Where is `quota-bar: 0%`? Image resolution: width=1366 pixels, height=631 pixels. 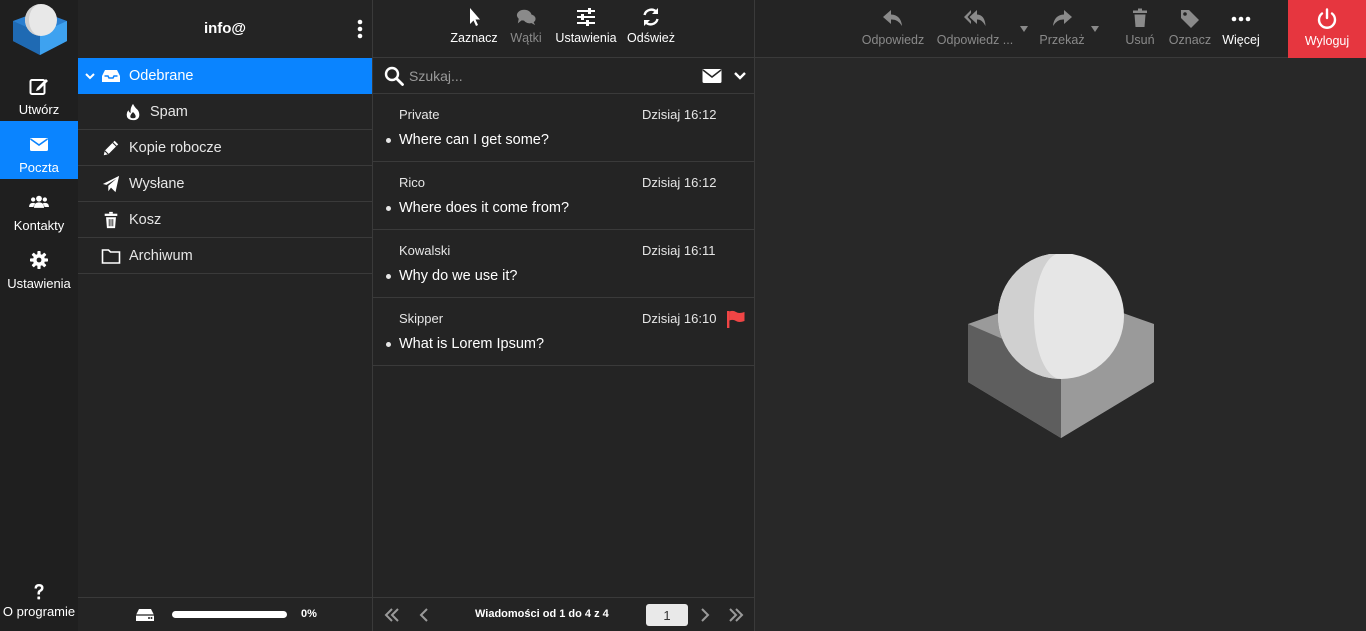
quota-bar: 0% is located at coordinates (225, 614).